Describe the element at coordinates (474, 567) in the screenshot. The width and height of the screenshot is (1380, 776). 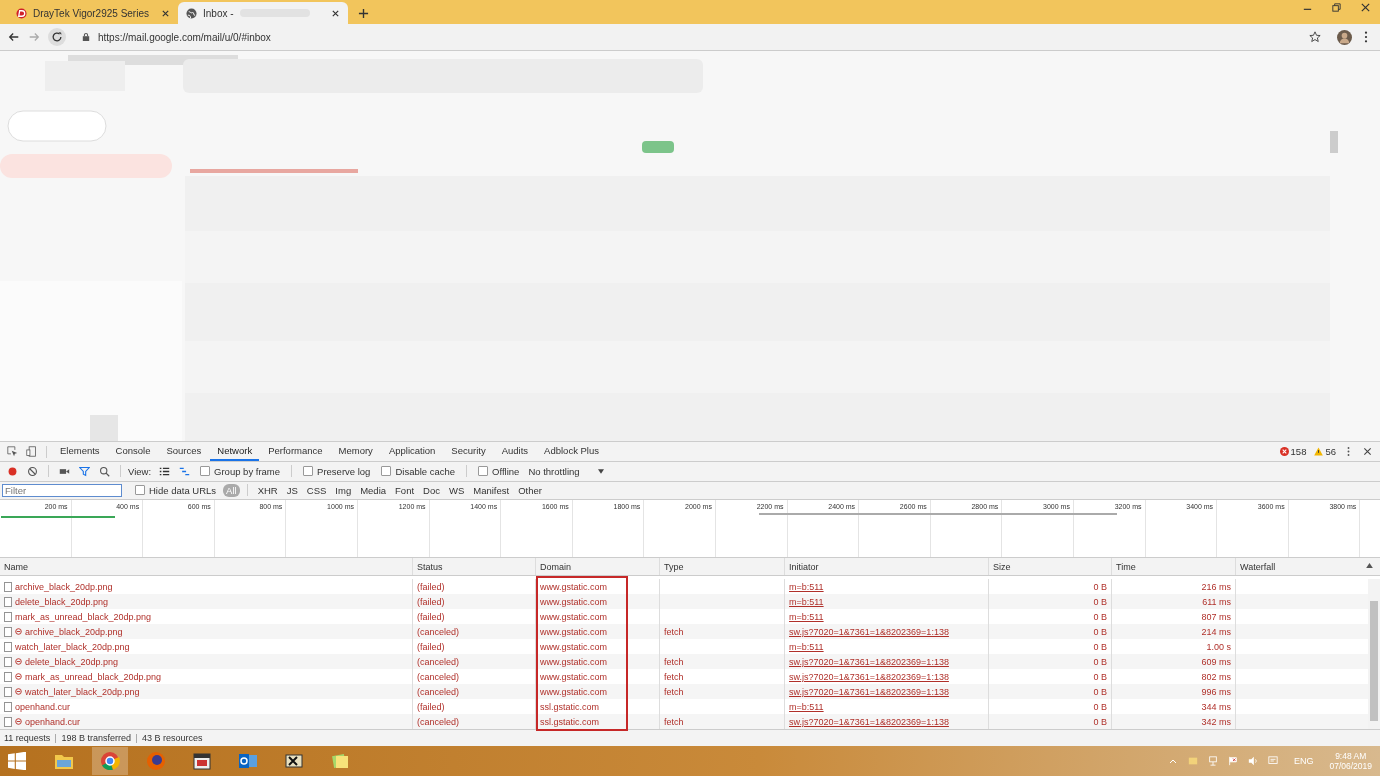
I see `column-header: Status` at that location.